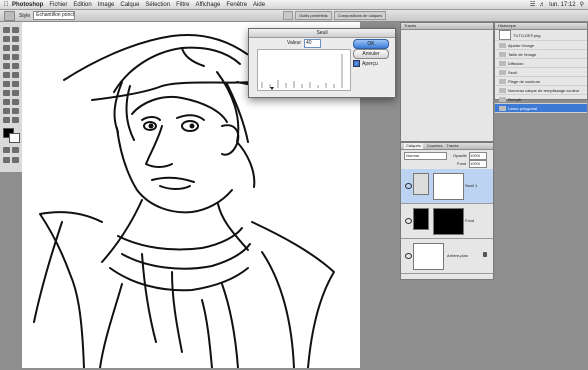 Image resolution: width=588 pixels, height=370 pixels. What do you see at coordinates (6, 150) in the screenshot?
I see `quick-mask-mode-icon` at bounding box center [6, 150].